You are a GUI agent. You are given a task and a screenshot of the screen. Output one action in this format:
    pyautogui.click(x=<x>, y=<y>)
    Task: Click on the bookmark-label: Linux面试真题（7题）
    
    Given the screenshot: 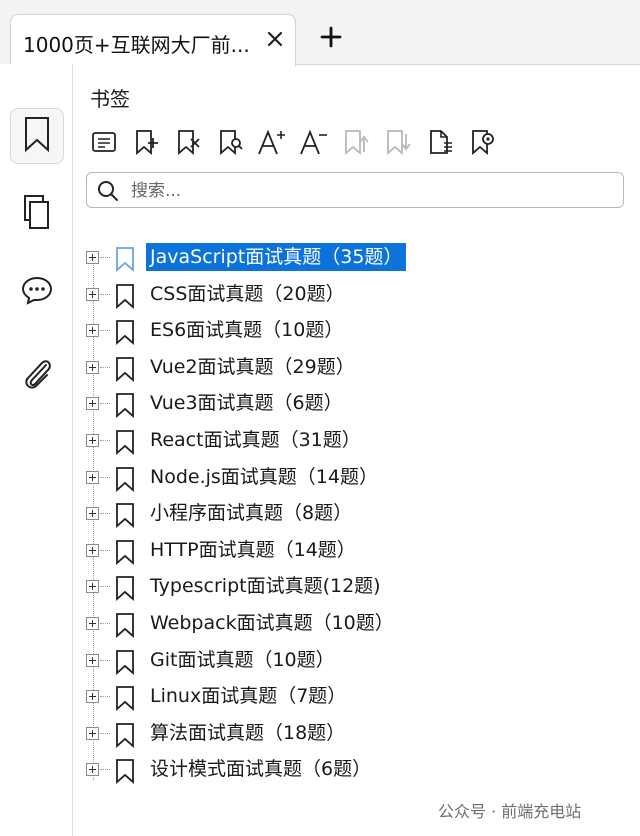 What is the action you would take?
    pyautogui.click(x=248, y=696)
    